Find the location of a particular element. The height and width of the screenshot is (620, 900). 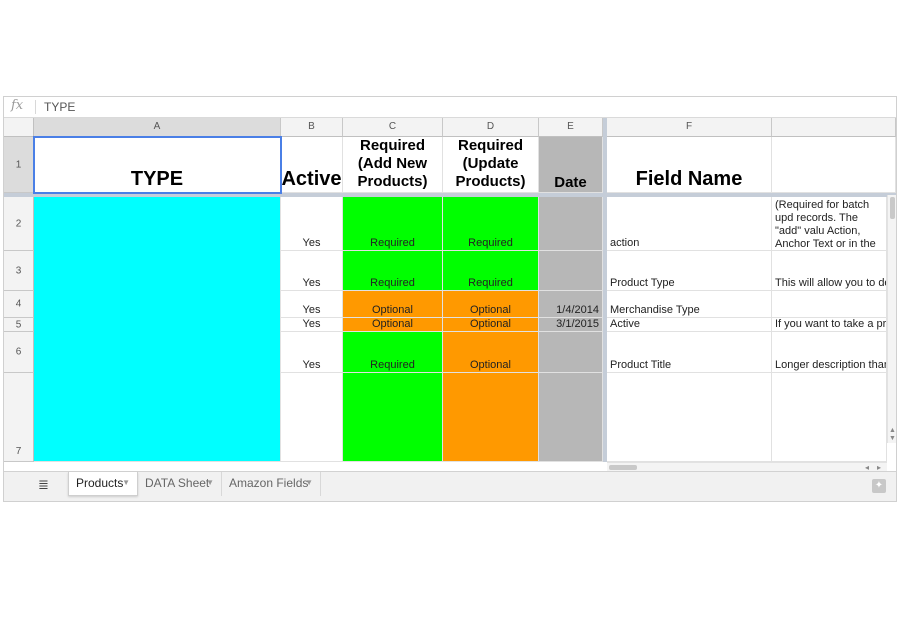

column-header-e: E is located at coordinates (571, 127).